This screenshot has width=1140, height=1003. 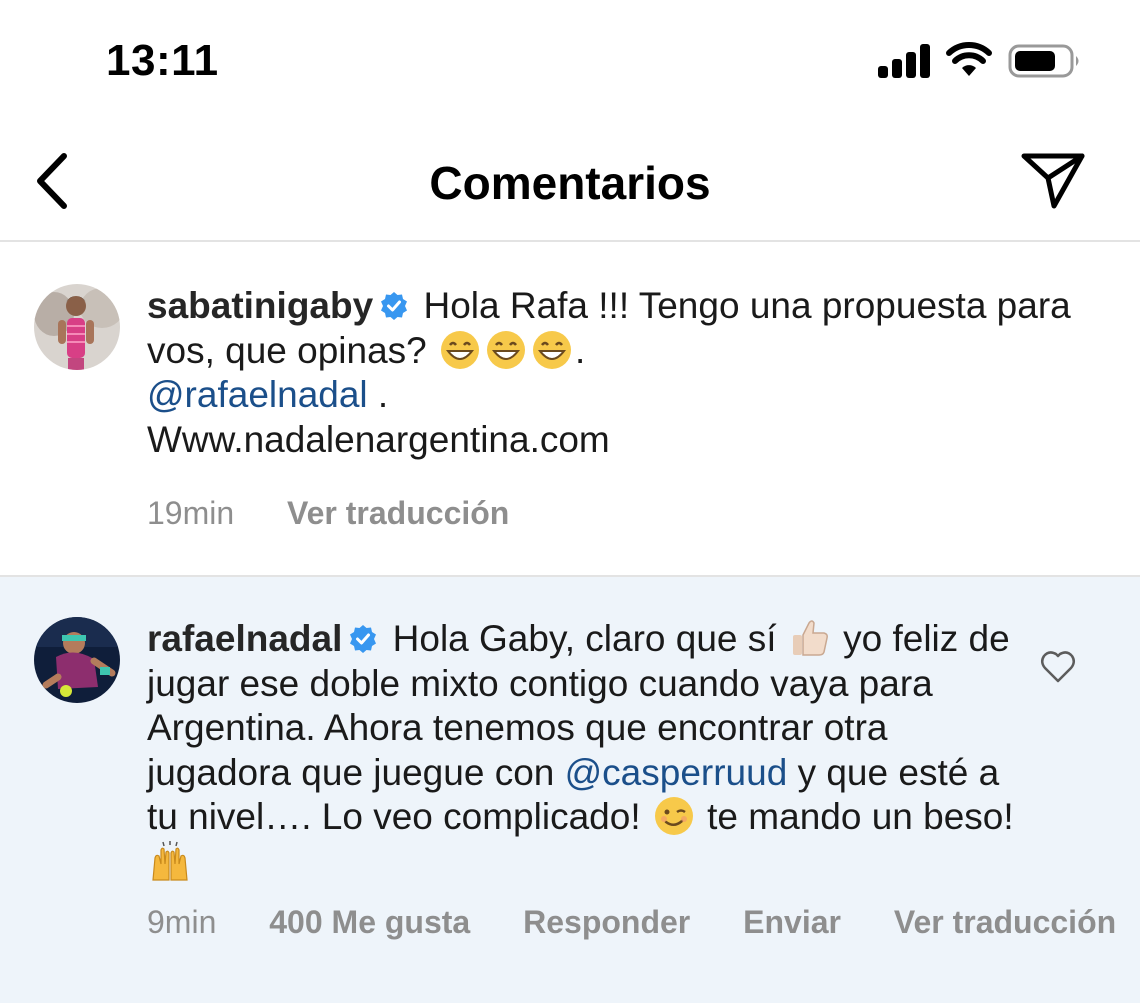 I want to click on comment-username: rafaelnadal, so click(x=244, y=638).